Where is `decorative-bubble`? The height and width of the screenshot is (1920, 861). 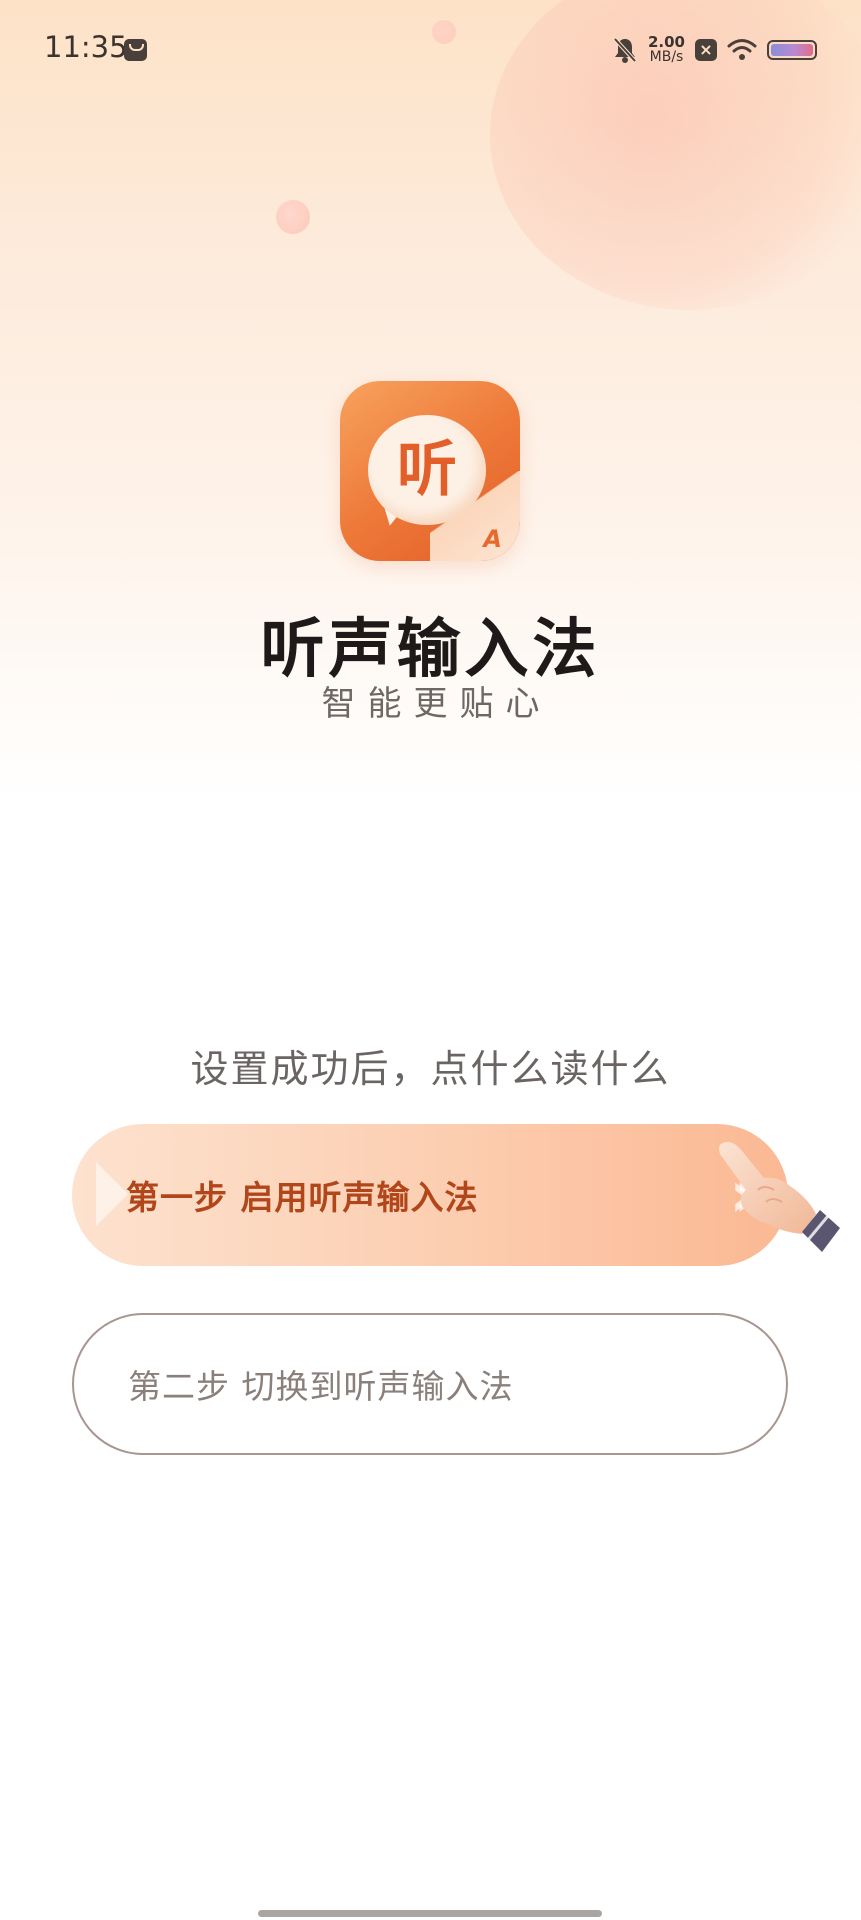 decorative-bubble is located at coordinates (293, 217).